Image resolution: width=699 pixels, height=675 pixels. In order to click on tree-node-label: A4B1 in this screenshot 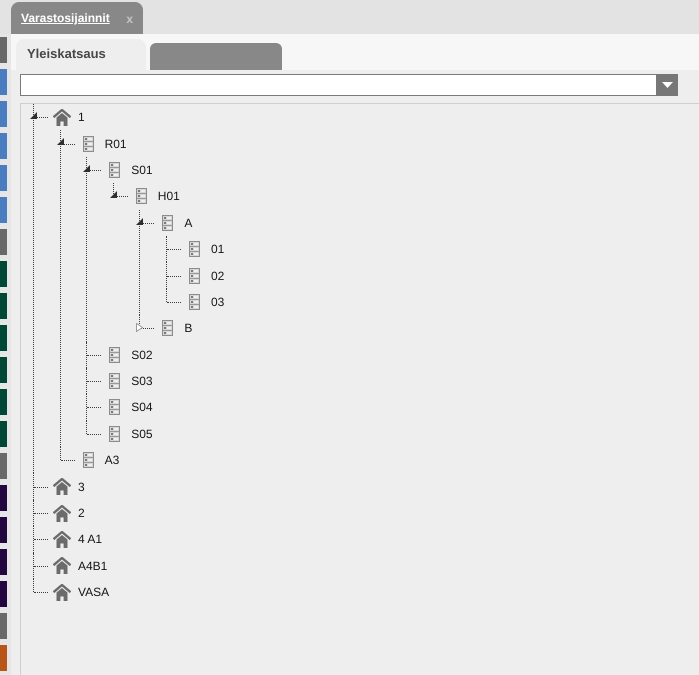, I will do `click(93, 565)`.